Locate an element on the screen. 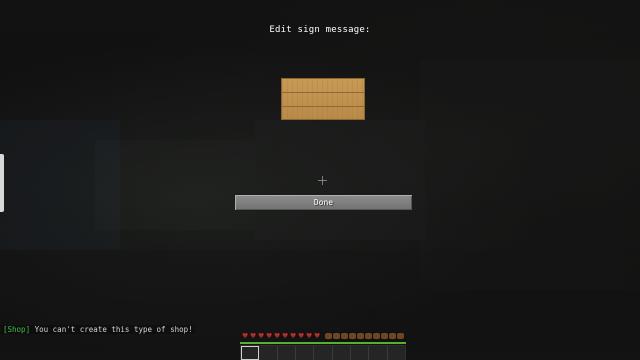  hunger-bar is located at coordinates (364, 336).